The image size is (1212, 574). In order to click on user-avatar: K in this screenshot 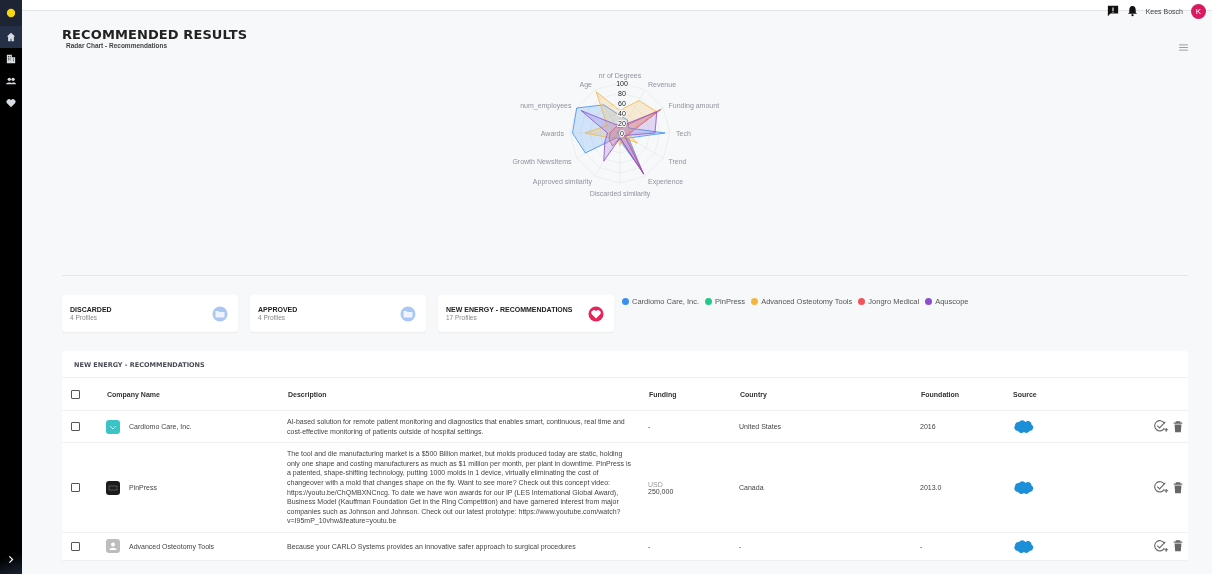, I will do `click(1198, 11)`.